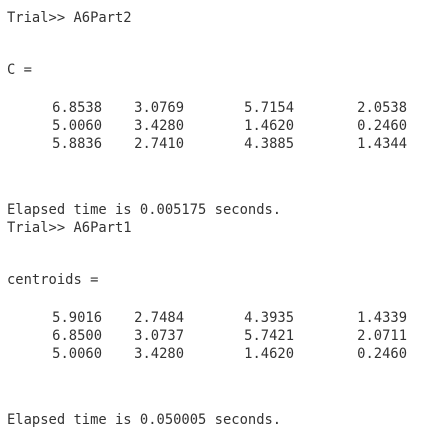  What do you see at coordinates (69, 18) in the screenshot?
I see `command-prompt-line: Trial>> A6Part2` at bounding box center [69, 18].